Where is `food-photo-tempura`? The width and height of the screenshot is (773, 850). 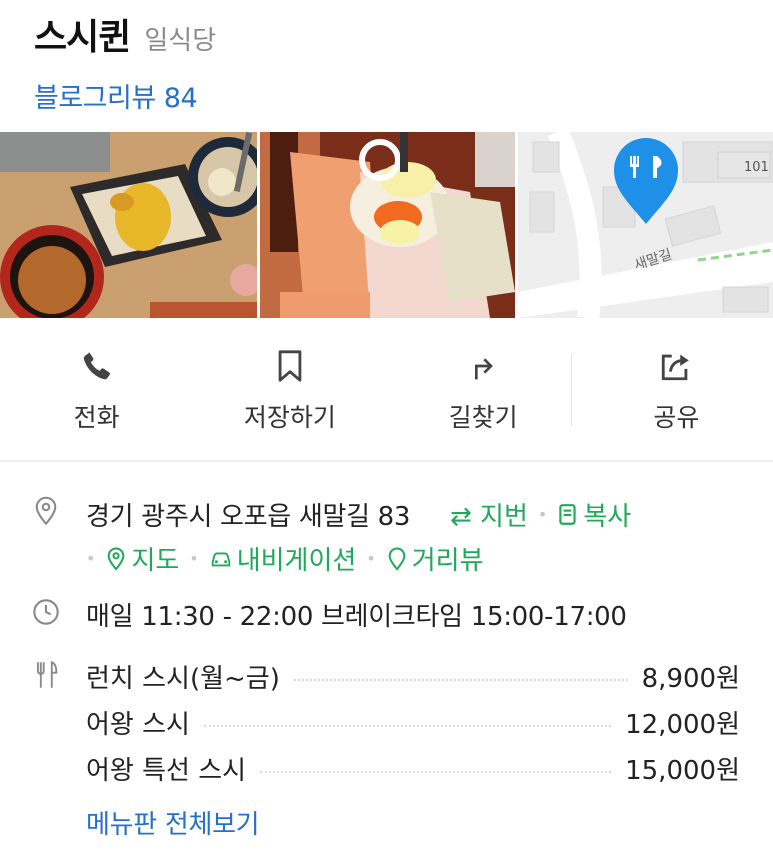 food-photo-tempura is located at coordinates (128, 225).